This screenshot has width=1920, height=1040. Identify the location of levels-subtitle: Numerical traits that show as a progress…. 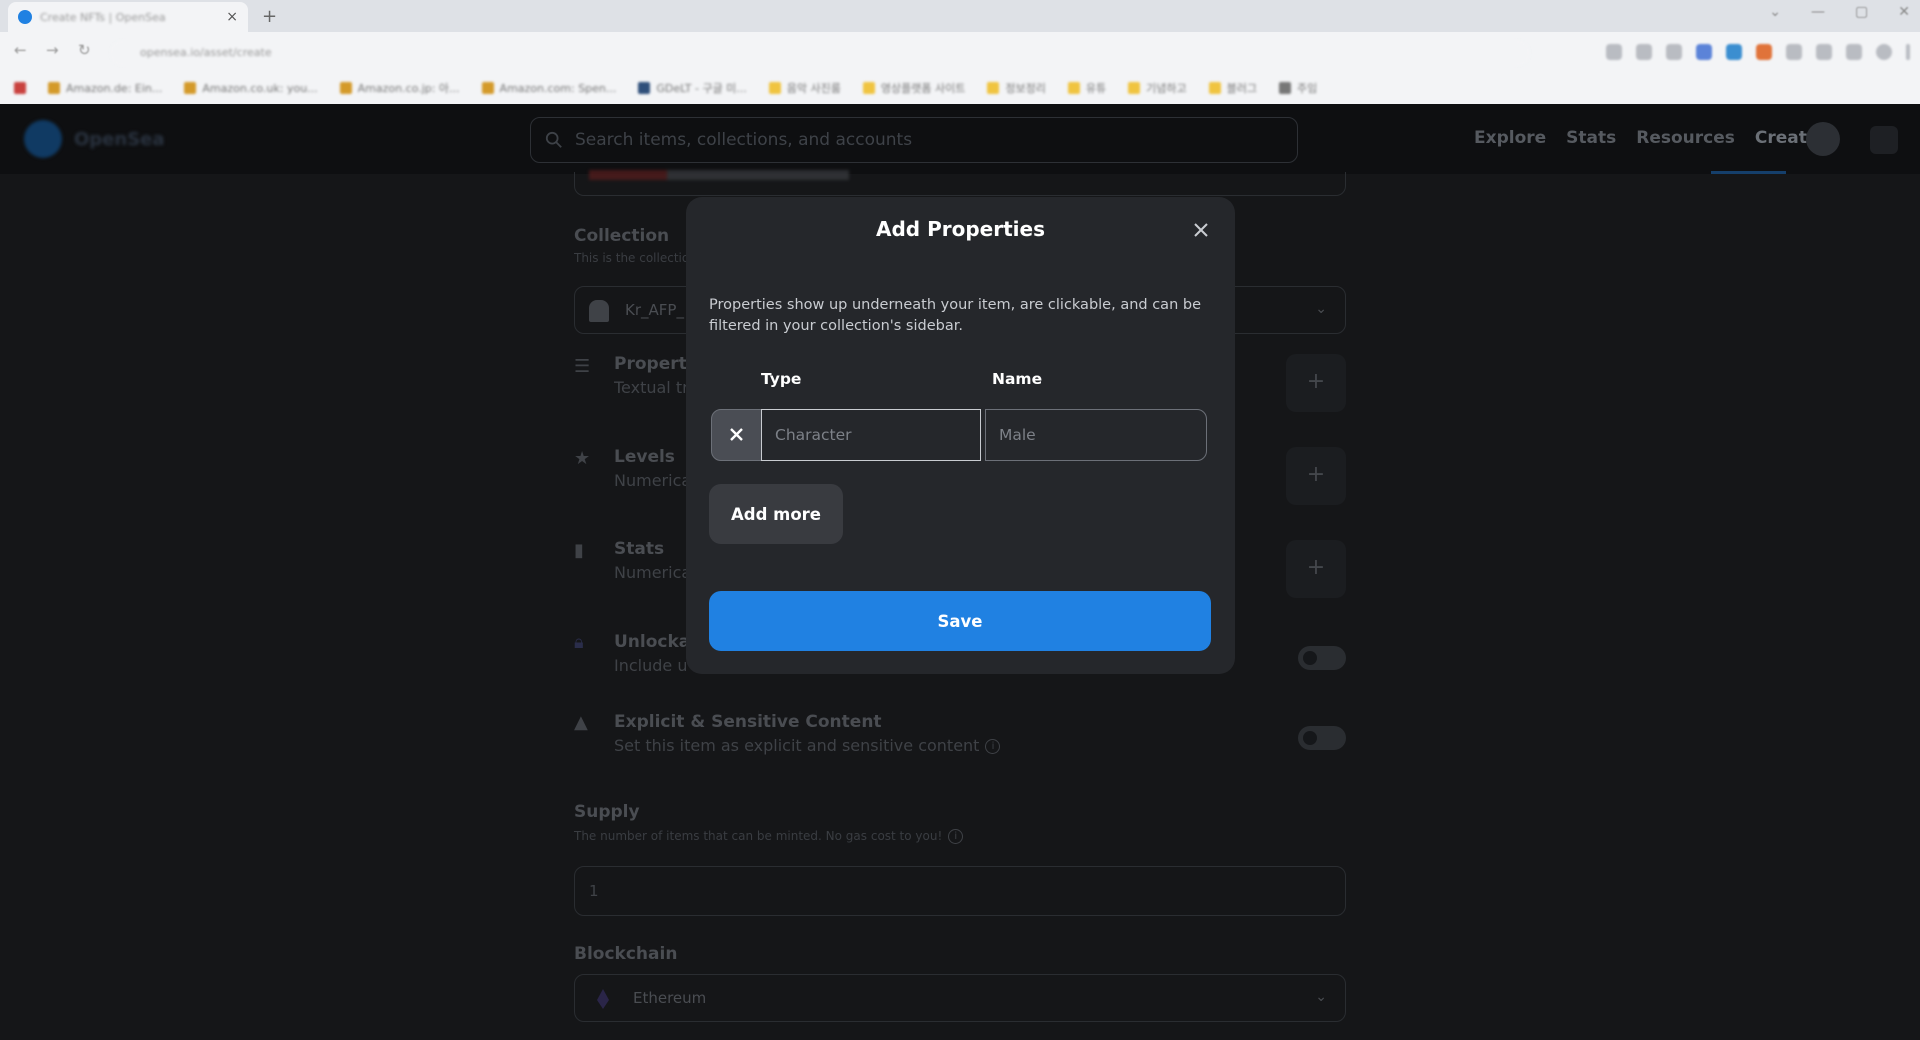
(650, 480).